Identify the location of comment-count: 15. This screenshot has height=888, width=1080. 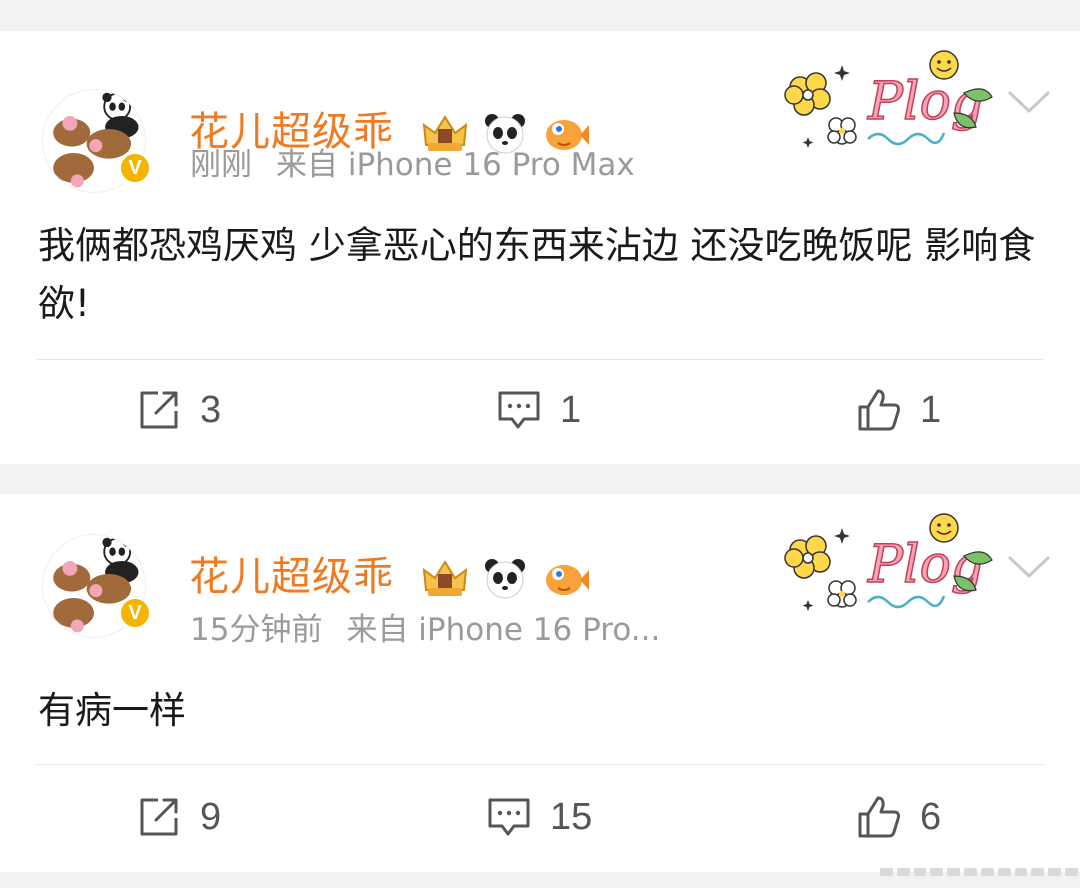
(571, 816).